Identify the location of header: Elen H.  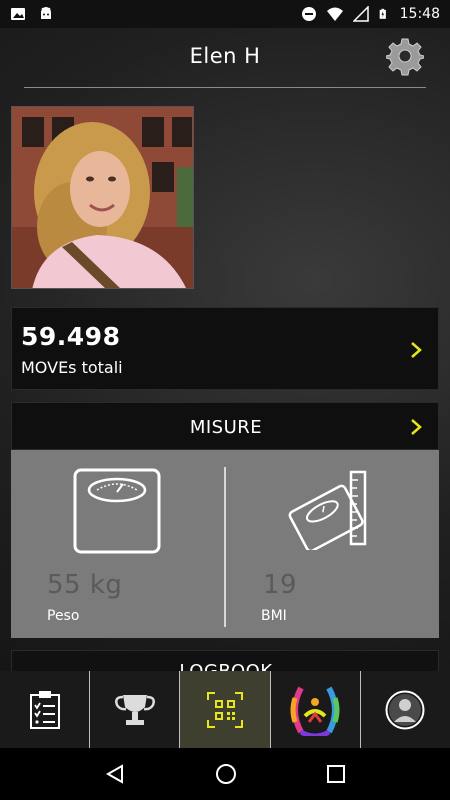
(225, 58).